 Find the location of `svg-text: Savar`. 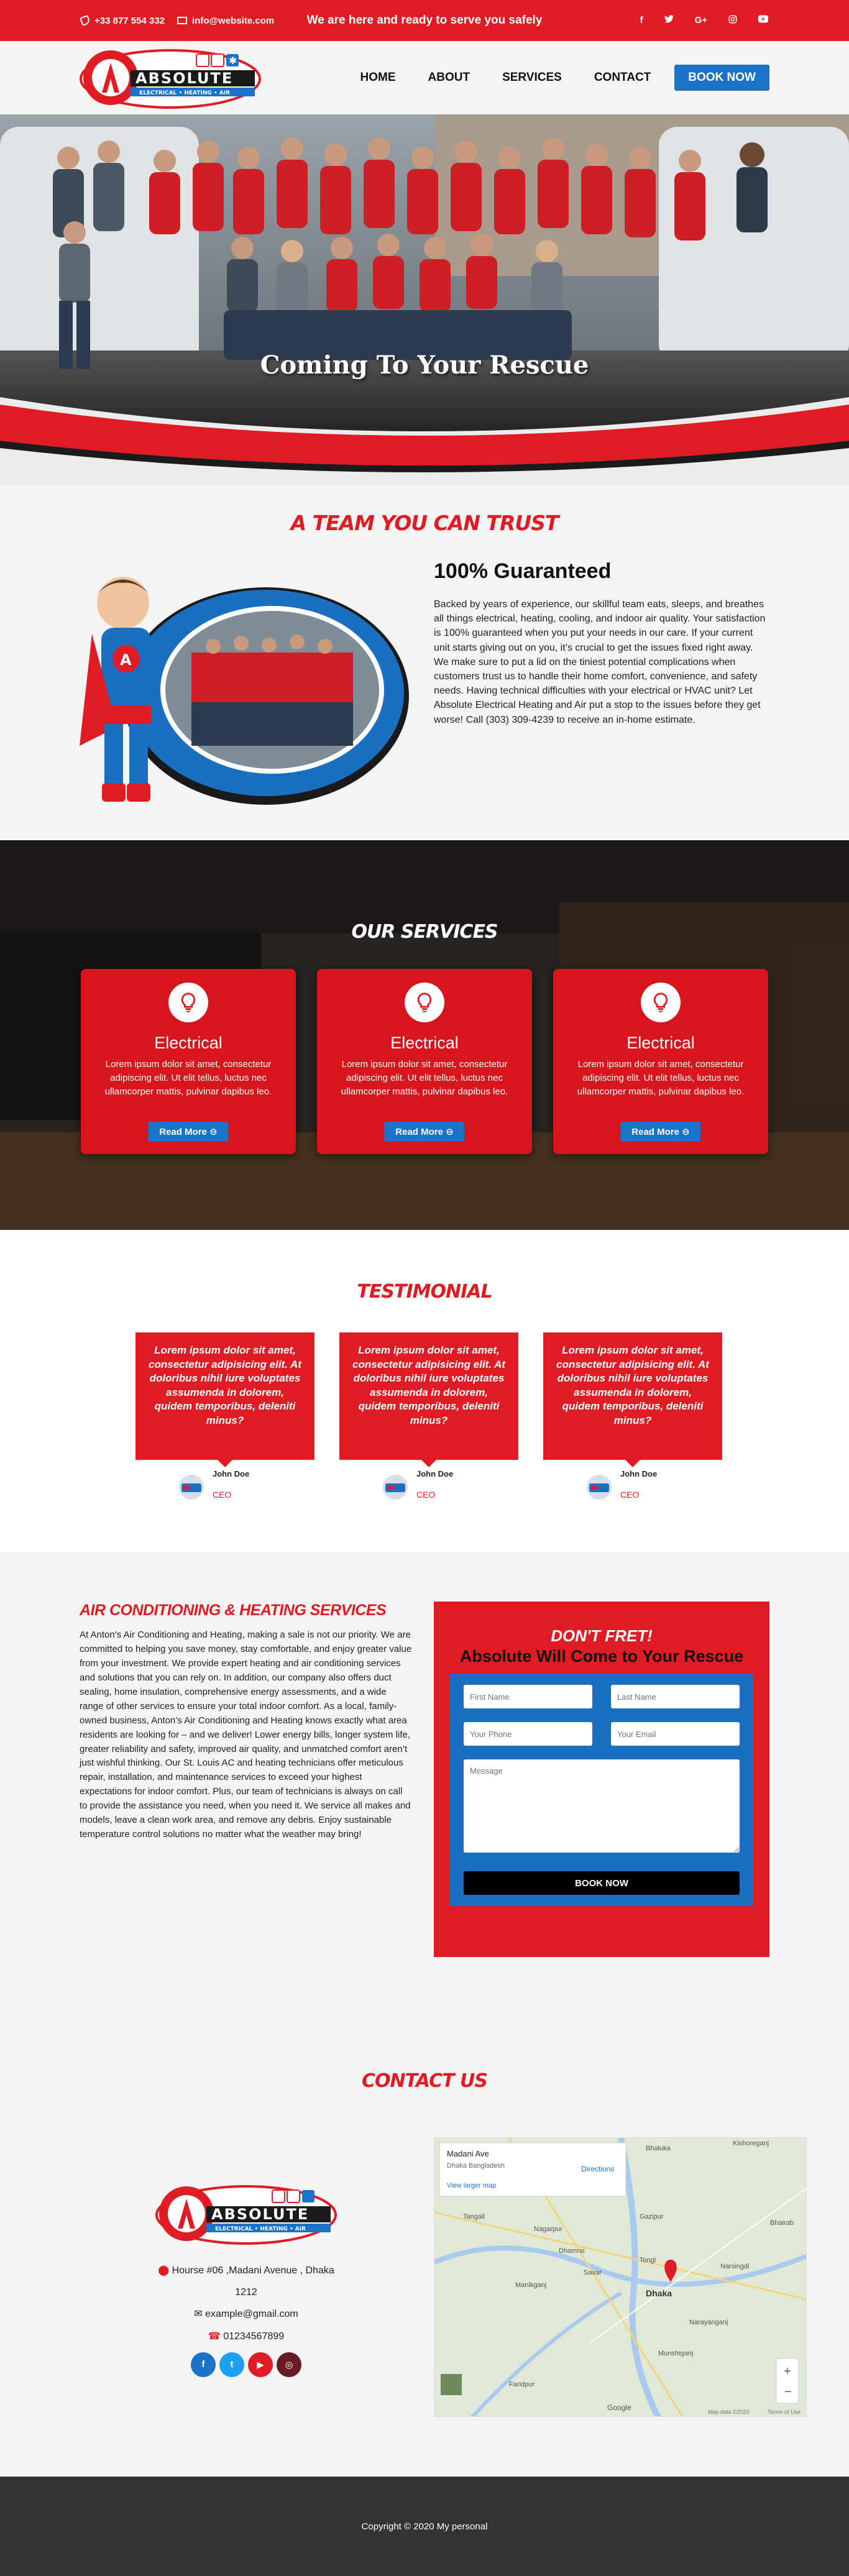

svg-text: Savar is located at coordinates (593, 2272).